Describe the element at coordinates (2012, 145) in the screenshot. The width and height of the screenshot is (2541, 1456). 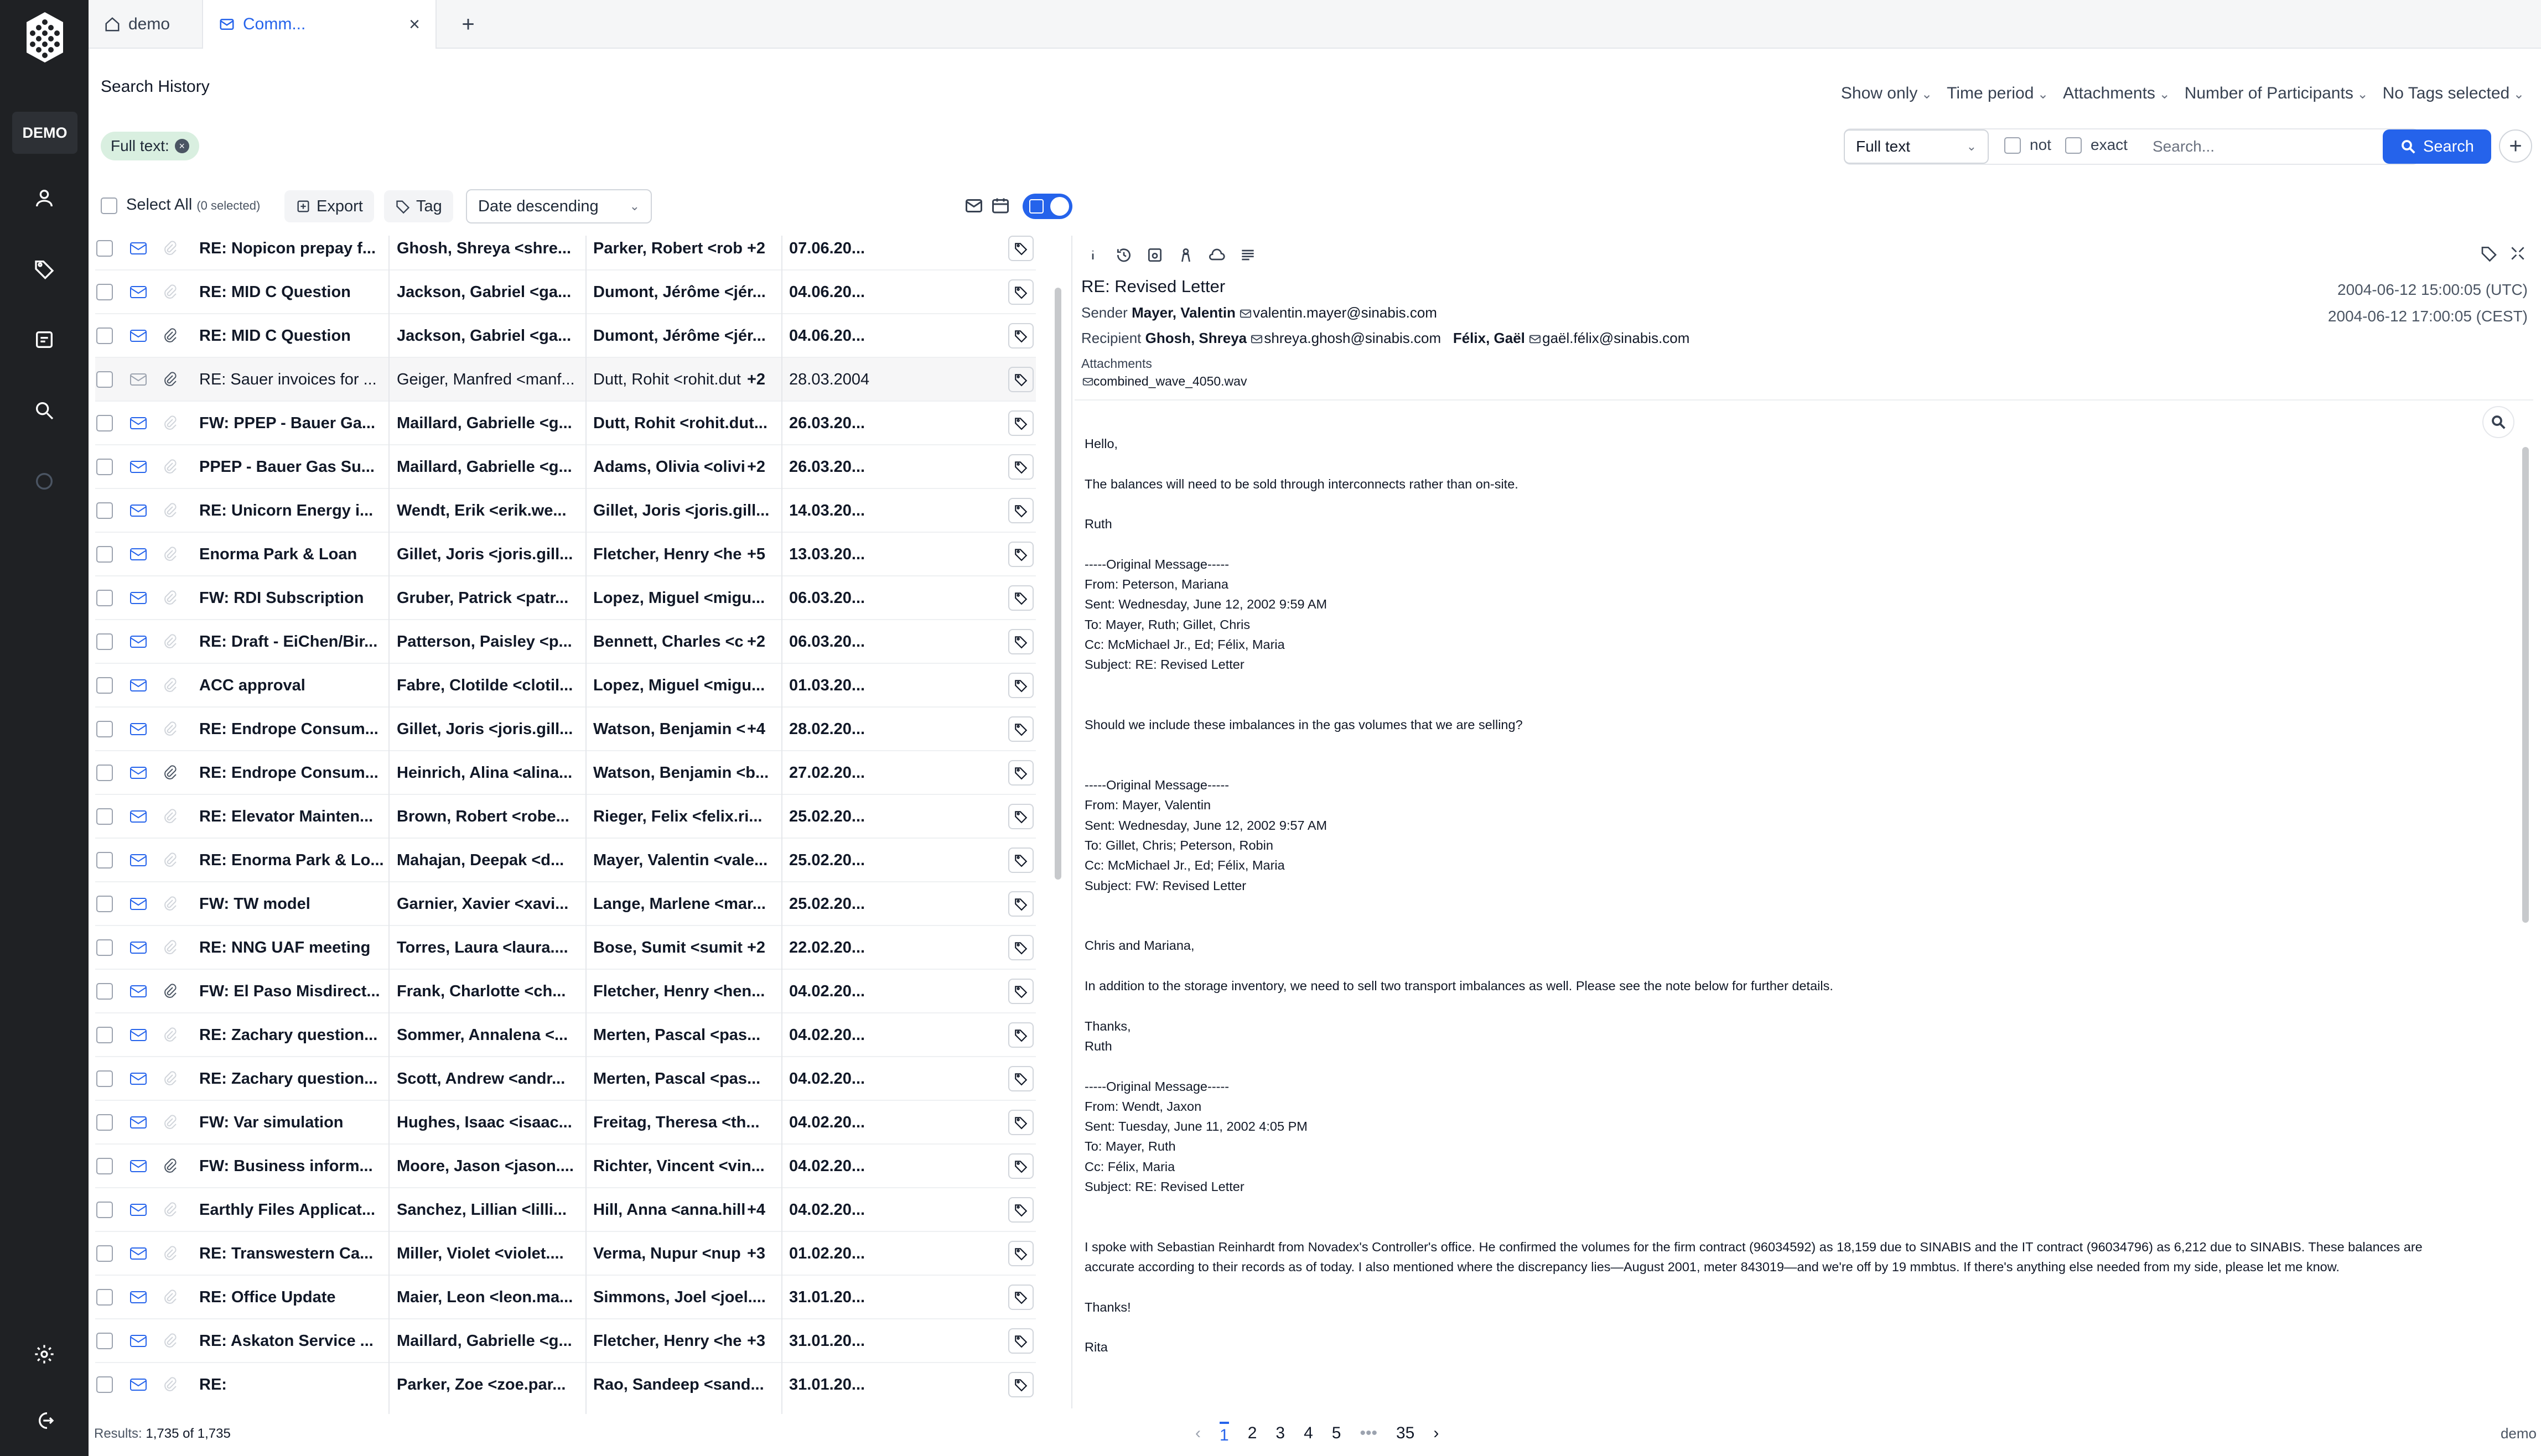
I see `not-checkbox` at that location.